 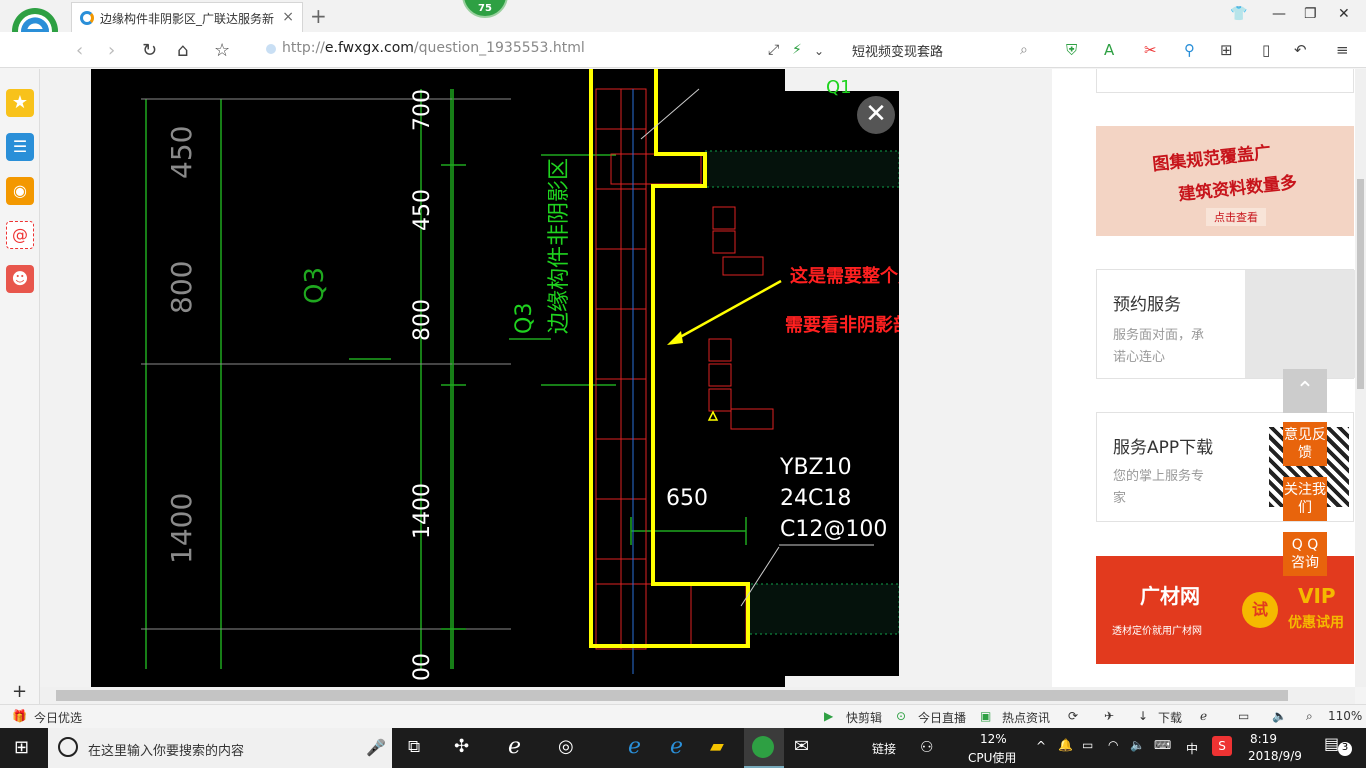 What do you see at coordinates (926, 747) in the screenshot?
I see `people-icon: ⚇` at bounding box center [926, 747].